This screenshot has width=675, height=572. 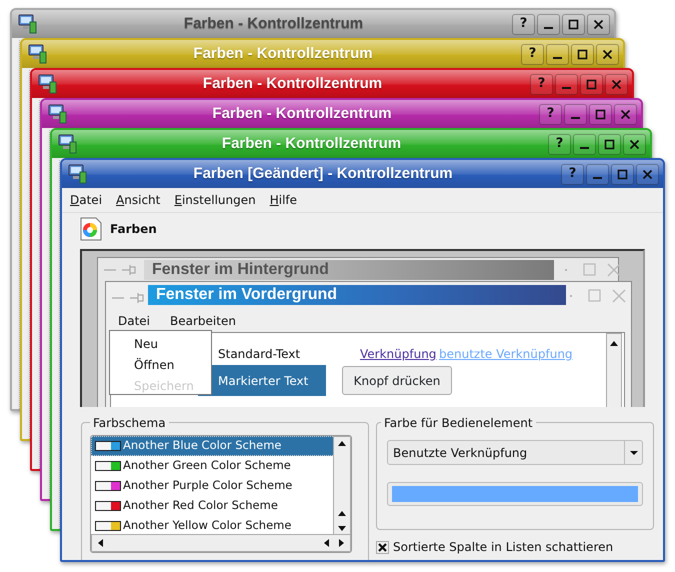 I want to click on color-button, so click(x=515, y=494).